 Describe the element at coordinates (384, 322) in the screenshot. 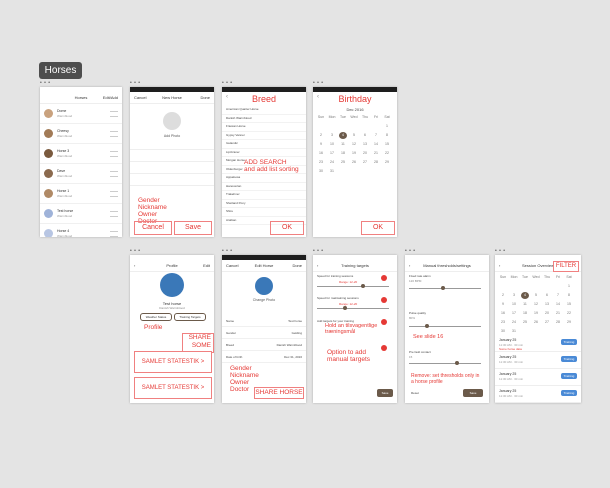

I see `setting-3-toggle` at that location.